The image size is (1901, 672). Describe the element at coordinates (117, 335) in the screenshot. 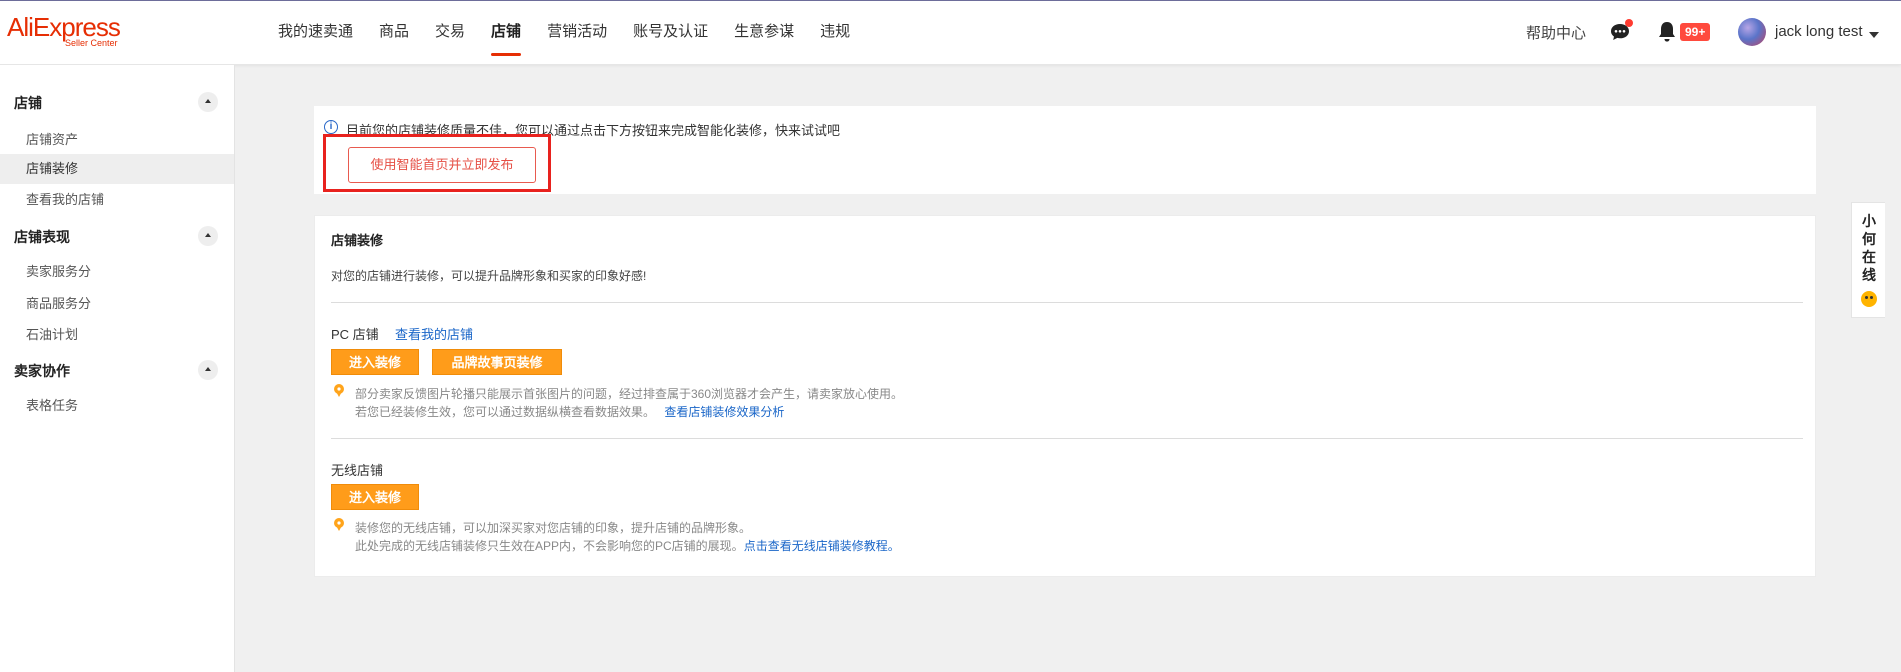

I see `sidebar-item-petroleum-plan: 石油计划` at that location.